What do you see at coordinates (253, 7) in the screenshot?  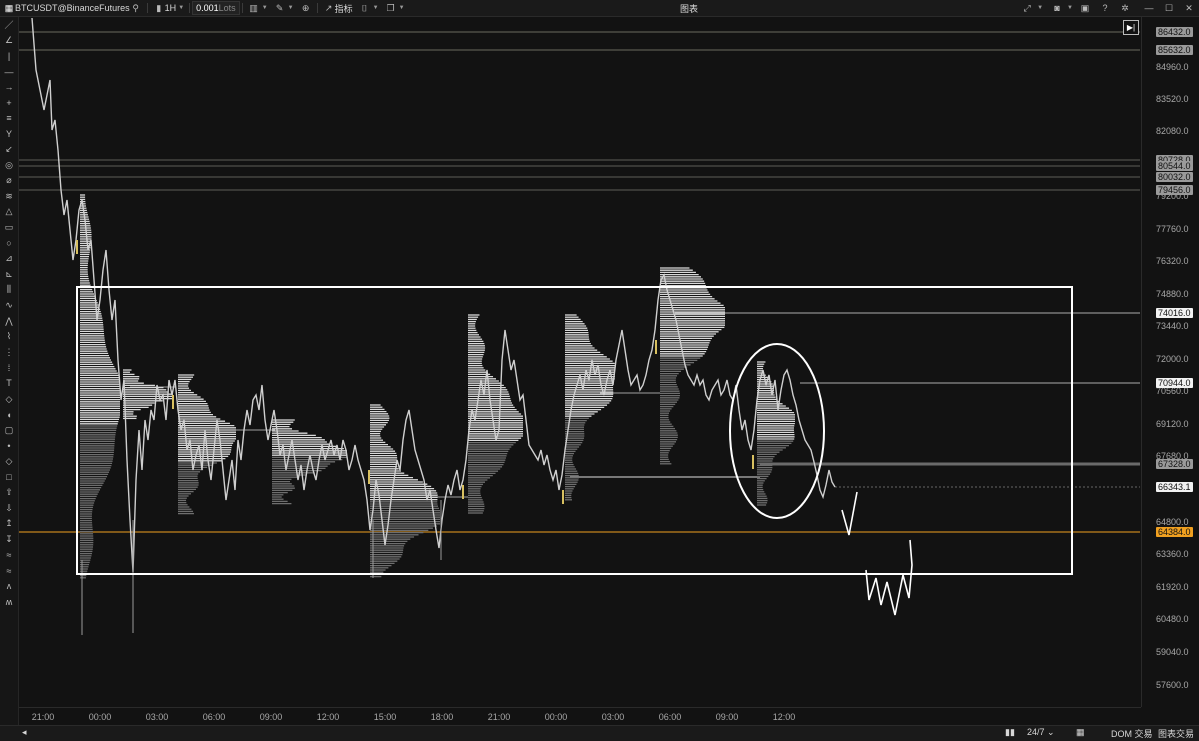 I see `candles-icon: ▥` at bounding box center [253, 7].